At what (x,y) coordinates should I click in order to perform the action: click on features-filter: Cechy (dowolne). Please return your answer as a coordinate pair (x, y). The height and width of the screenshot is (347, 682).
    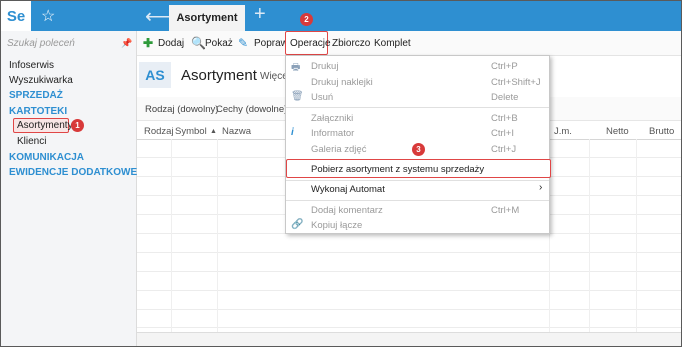
    Looking at the image, I should click on (251, 109).